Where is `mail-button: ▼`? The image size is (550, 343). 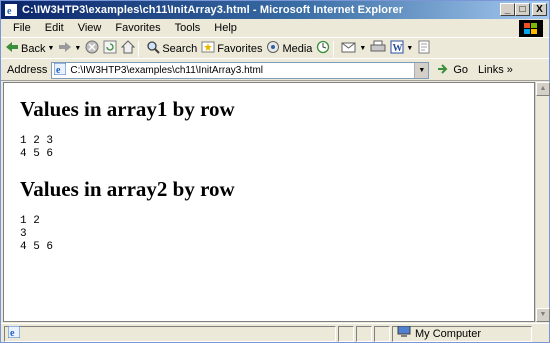
mail-button: ▼ is located at coordinates (353, 48).